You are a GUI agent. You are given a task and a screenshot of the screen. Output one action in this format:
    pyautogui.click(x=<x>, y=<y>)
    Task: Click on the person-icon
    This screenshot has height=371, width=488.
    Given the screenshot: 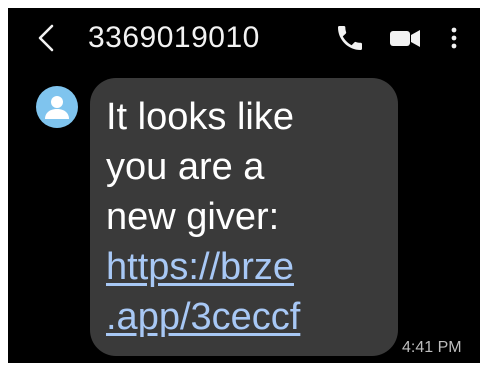 What is the action you would take?
    pyautogui.click(x=57, y=107)
    